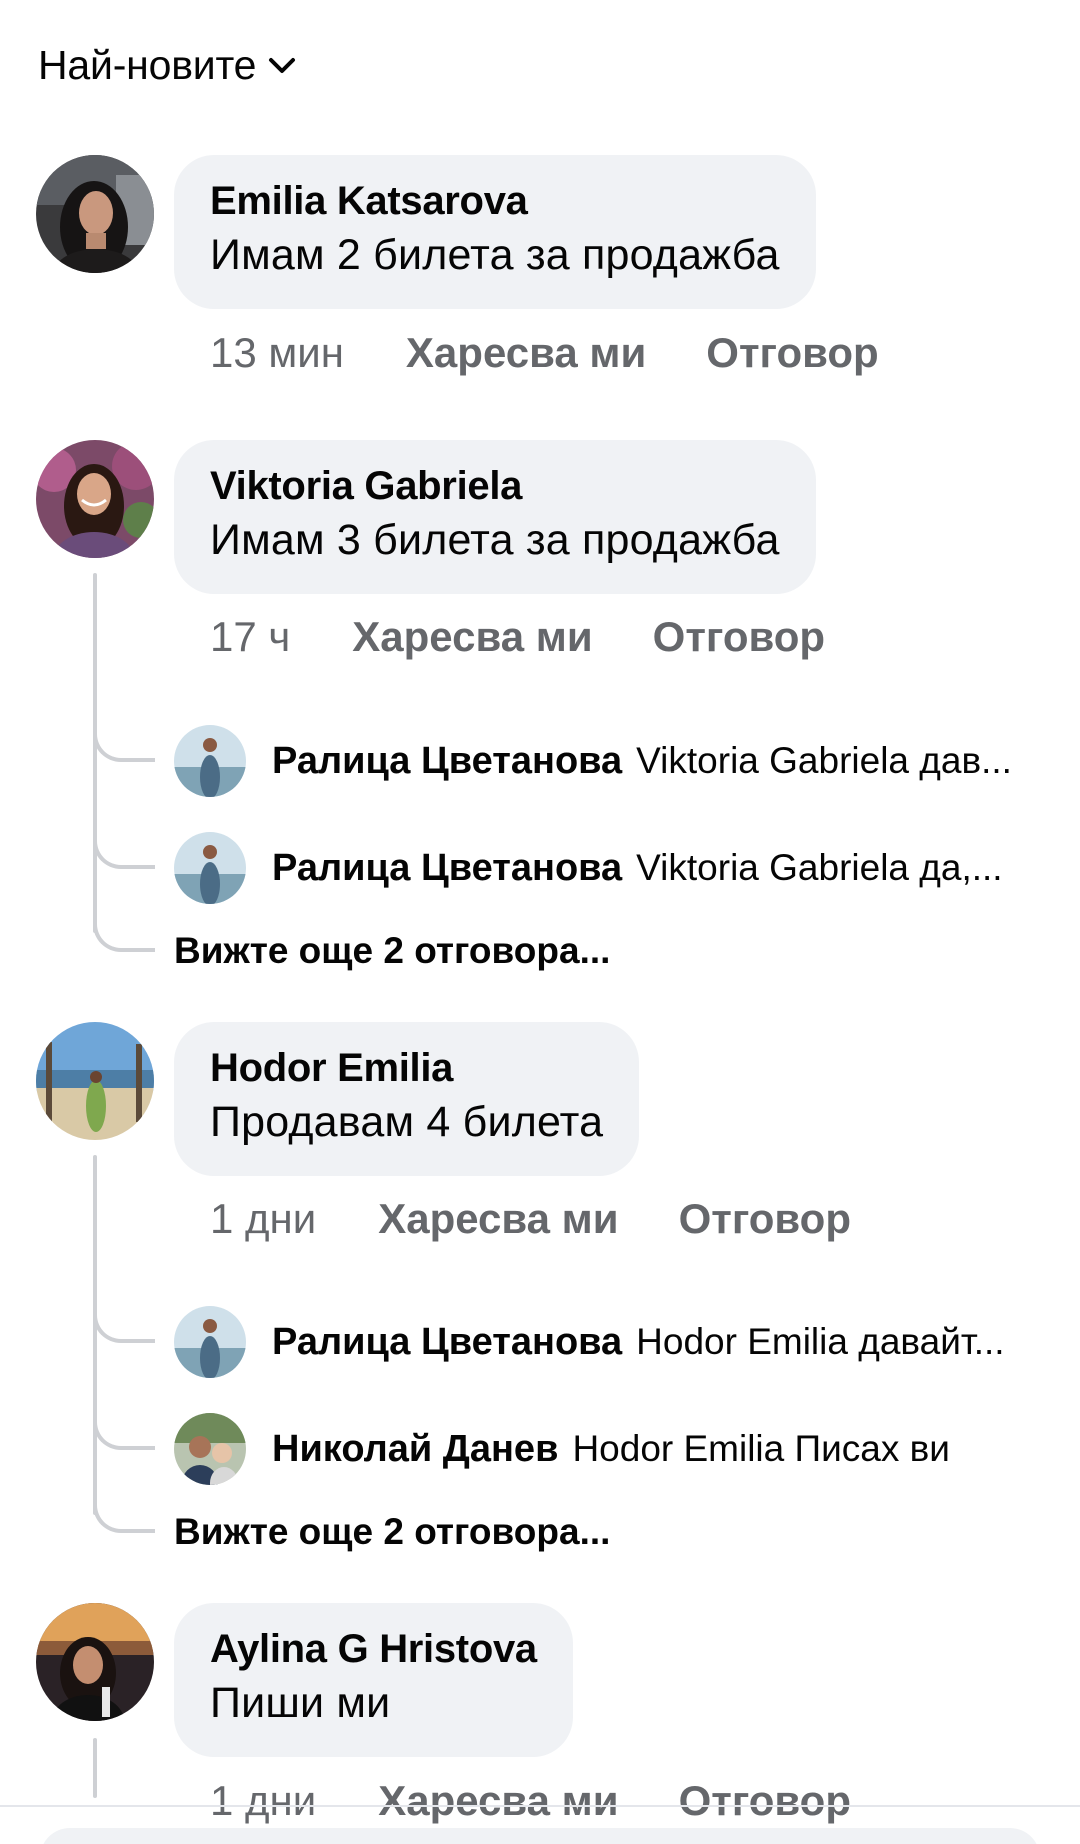 Image resolution: width=1080 pixels, height=1844 pixels. What do you see at coordinates (495, 486) in the screenshot?
I see `comment-author: Viktoria Gabriela` at bounding box center [495, 486].